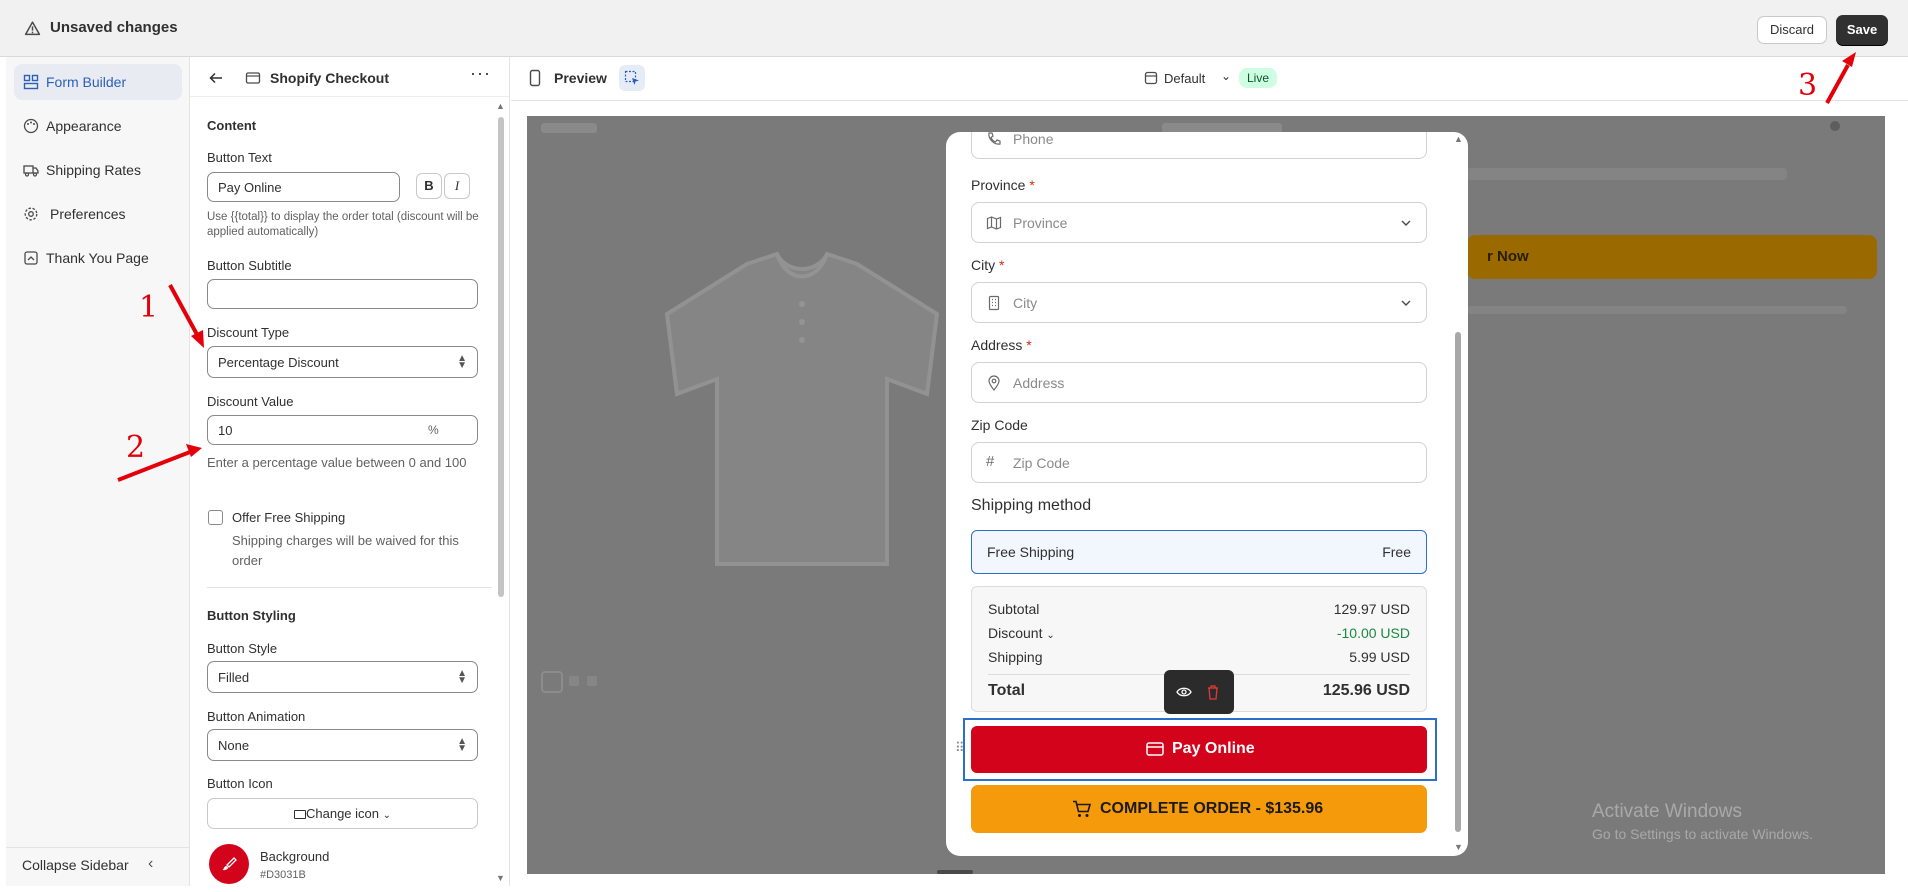 The height and width of the screenshot is (892, 1908). I want to click on zip-label: Zip Code, so click(999, 425).